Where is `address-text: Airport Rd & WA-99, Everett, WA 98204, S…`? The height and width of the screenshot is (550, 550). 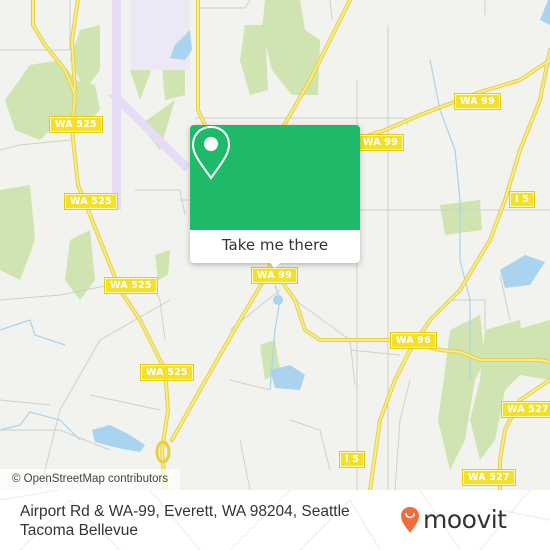
address-text: Airport Rd & WA-99, Everett, WA 98204, S… is located at coordinates (185, 521).